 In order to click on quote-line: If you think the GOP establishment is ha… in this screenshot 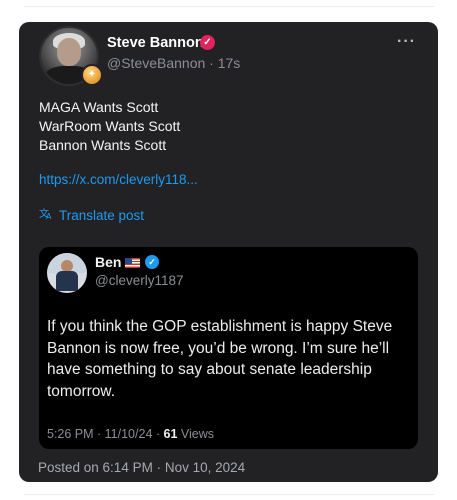, I will do `click(220, 326)`.